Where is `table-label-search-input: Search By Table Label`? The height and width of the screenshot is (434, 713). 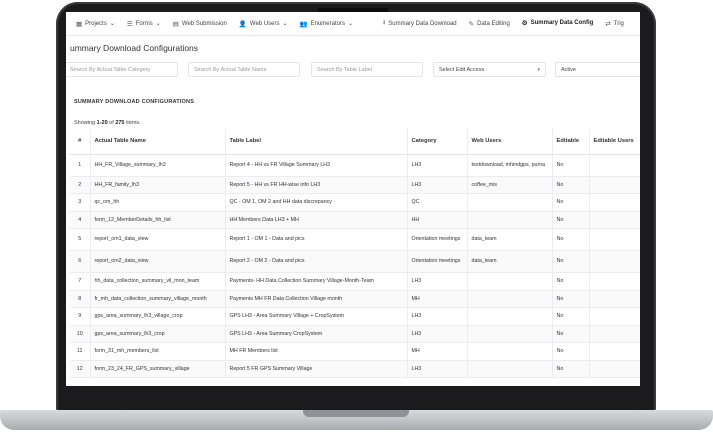
table-label-search-input: Search By Table Label is located at coordinates (367, 69).